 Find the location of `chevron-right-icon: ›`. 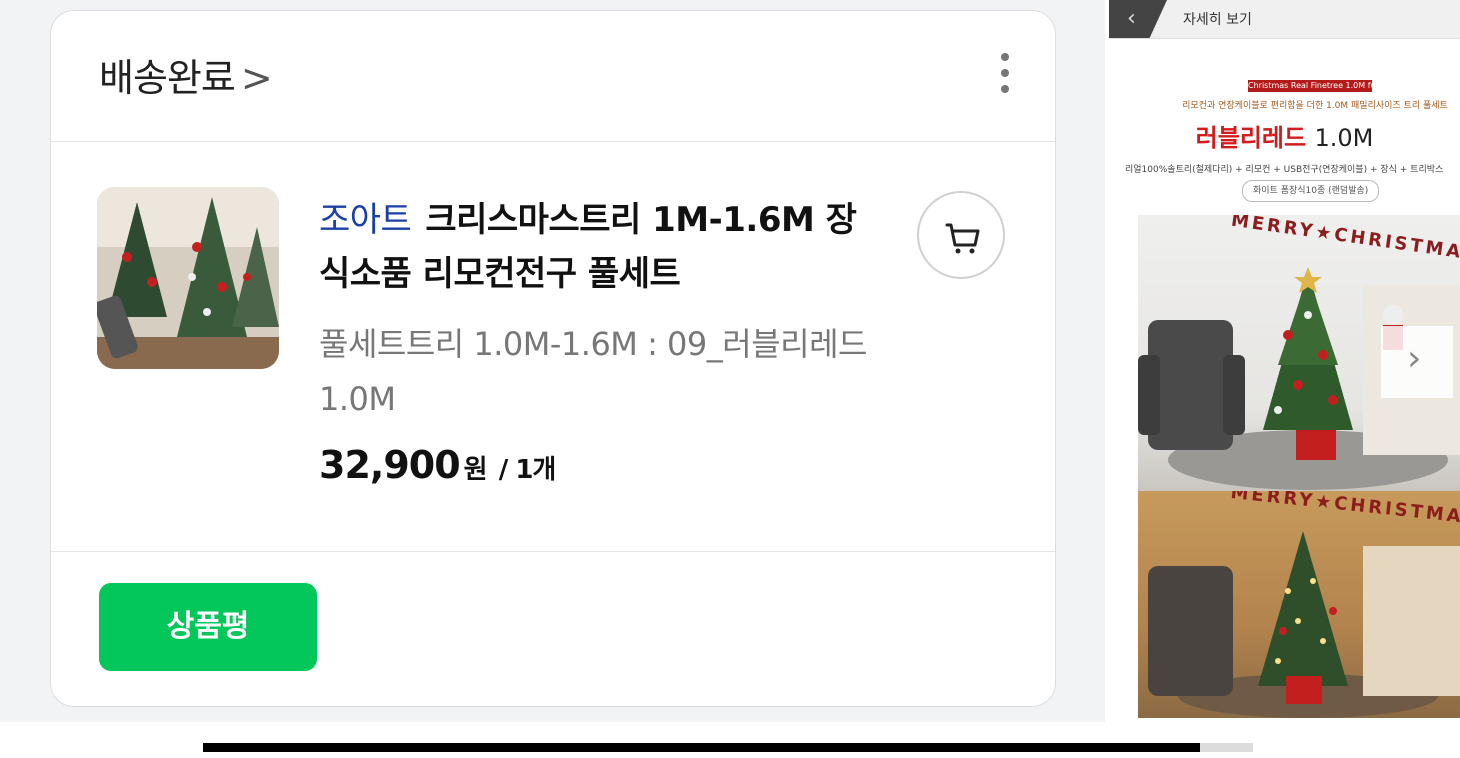

chevron-right-icon: › is located at coordinates (1414, 358).